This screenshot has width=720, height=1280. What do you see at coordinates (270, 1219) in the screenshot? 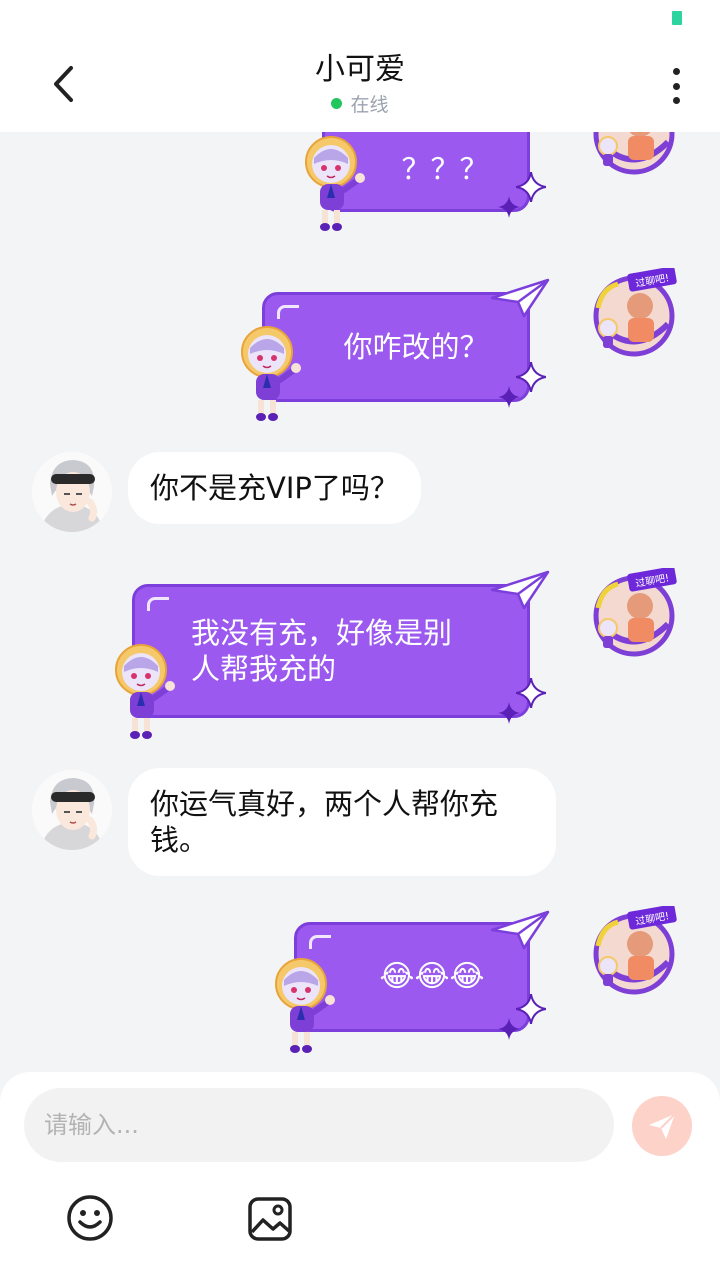
I see `image-icon` at bounding box center [270, 1219].